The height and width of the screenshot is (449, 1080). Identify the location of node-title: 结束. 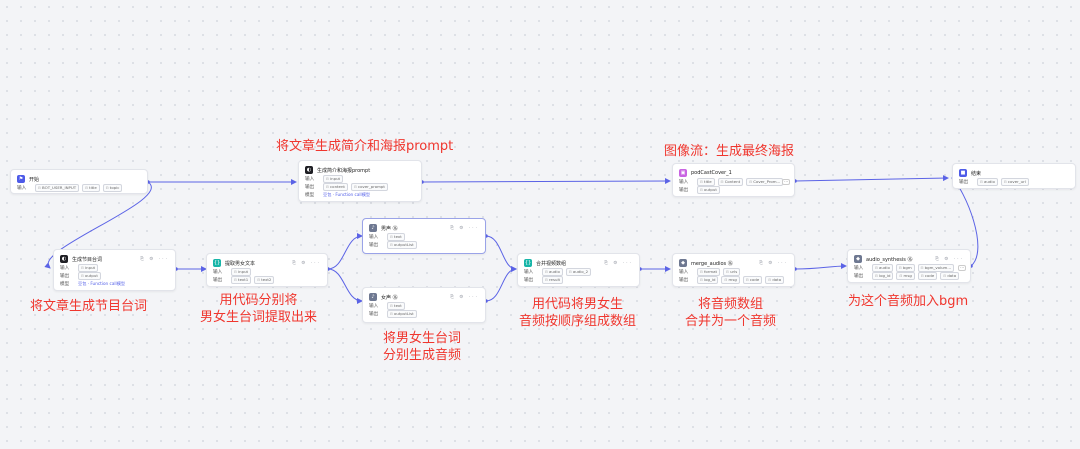
(976, 173).